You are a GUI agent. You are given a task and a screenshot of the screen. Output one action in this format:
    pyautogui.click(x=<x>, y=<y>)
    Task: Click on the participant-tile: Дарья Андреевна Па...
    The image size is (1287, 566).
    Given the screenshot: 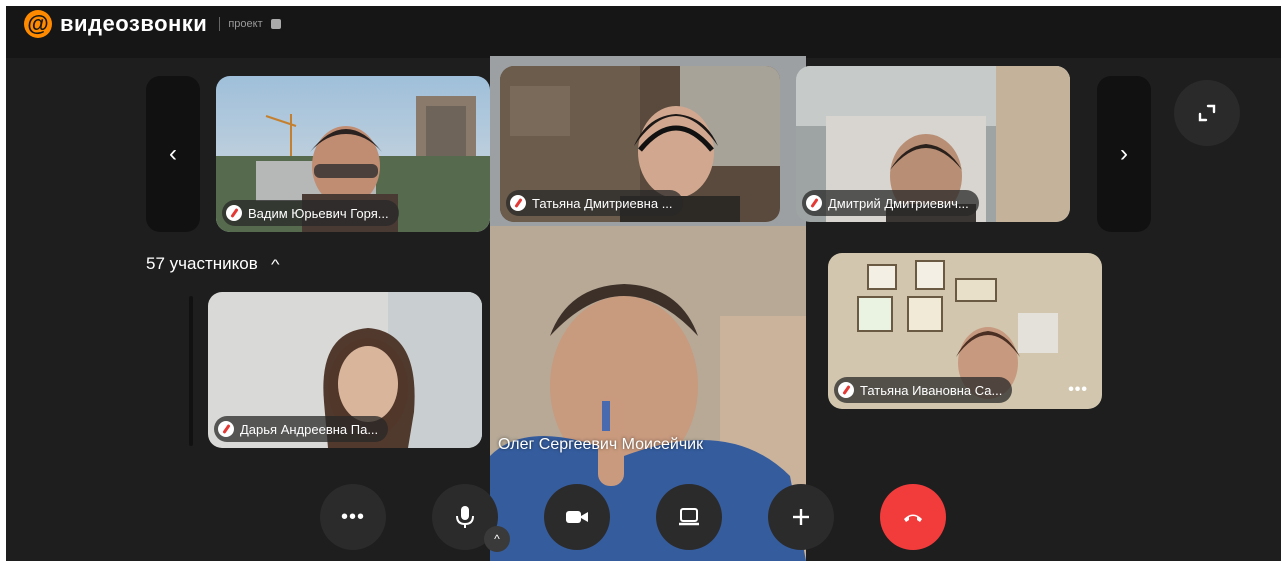 What is the action you would take?
    pyautogui.click(x=345, y=370)
    